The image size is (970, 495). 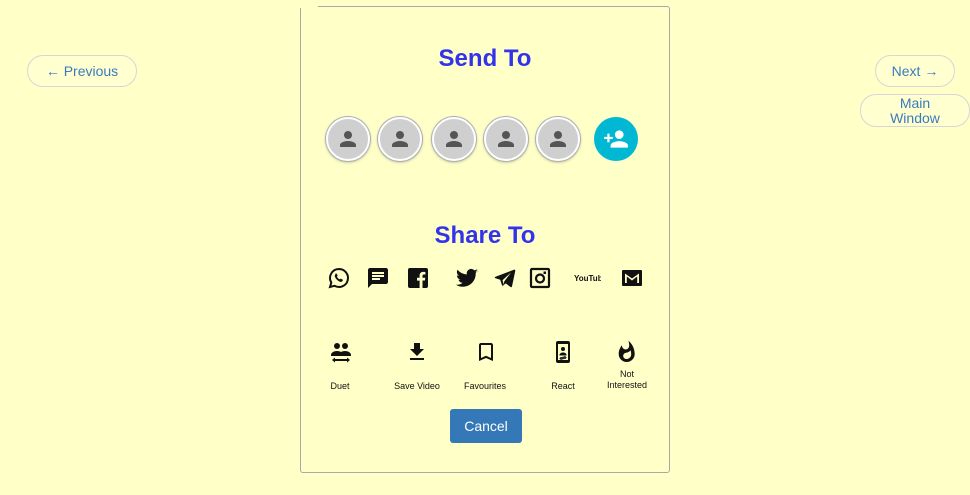 I want to click on download-icon, so click(x=417, y=352).